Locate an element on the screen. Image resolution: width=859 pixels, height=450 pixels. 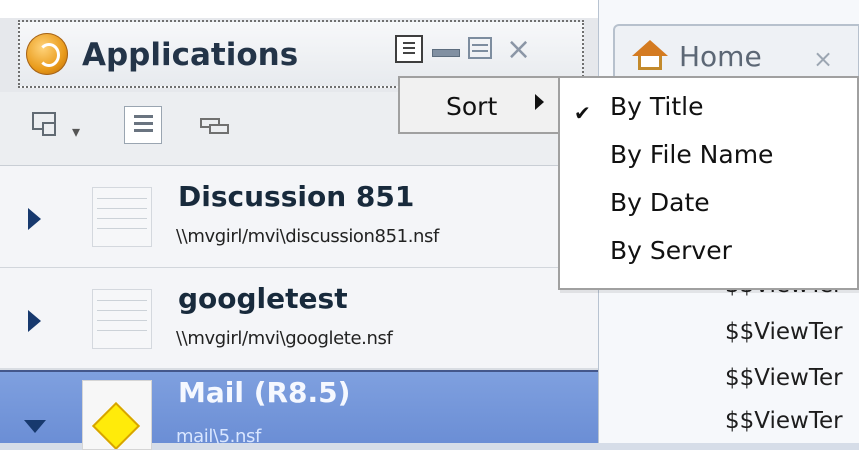
applications-title: Applications is located at coordinates (190, 55).